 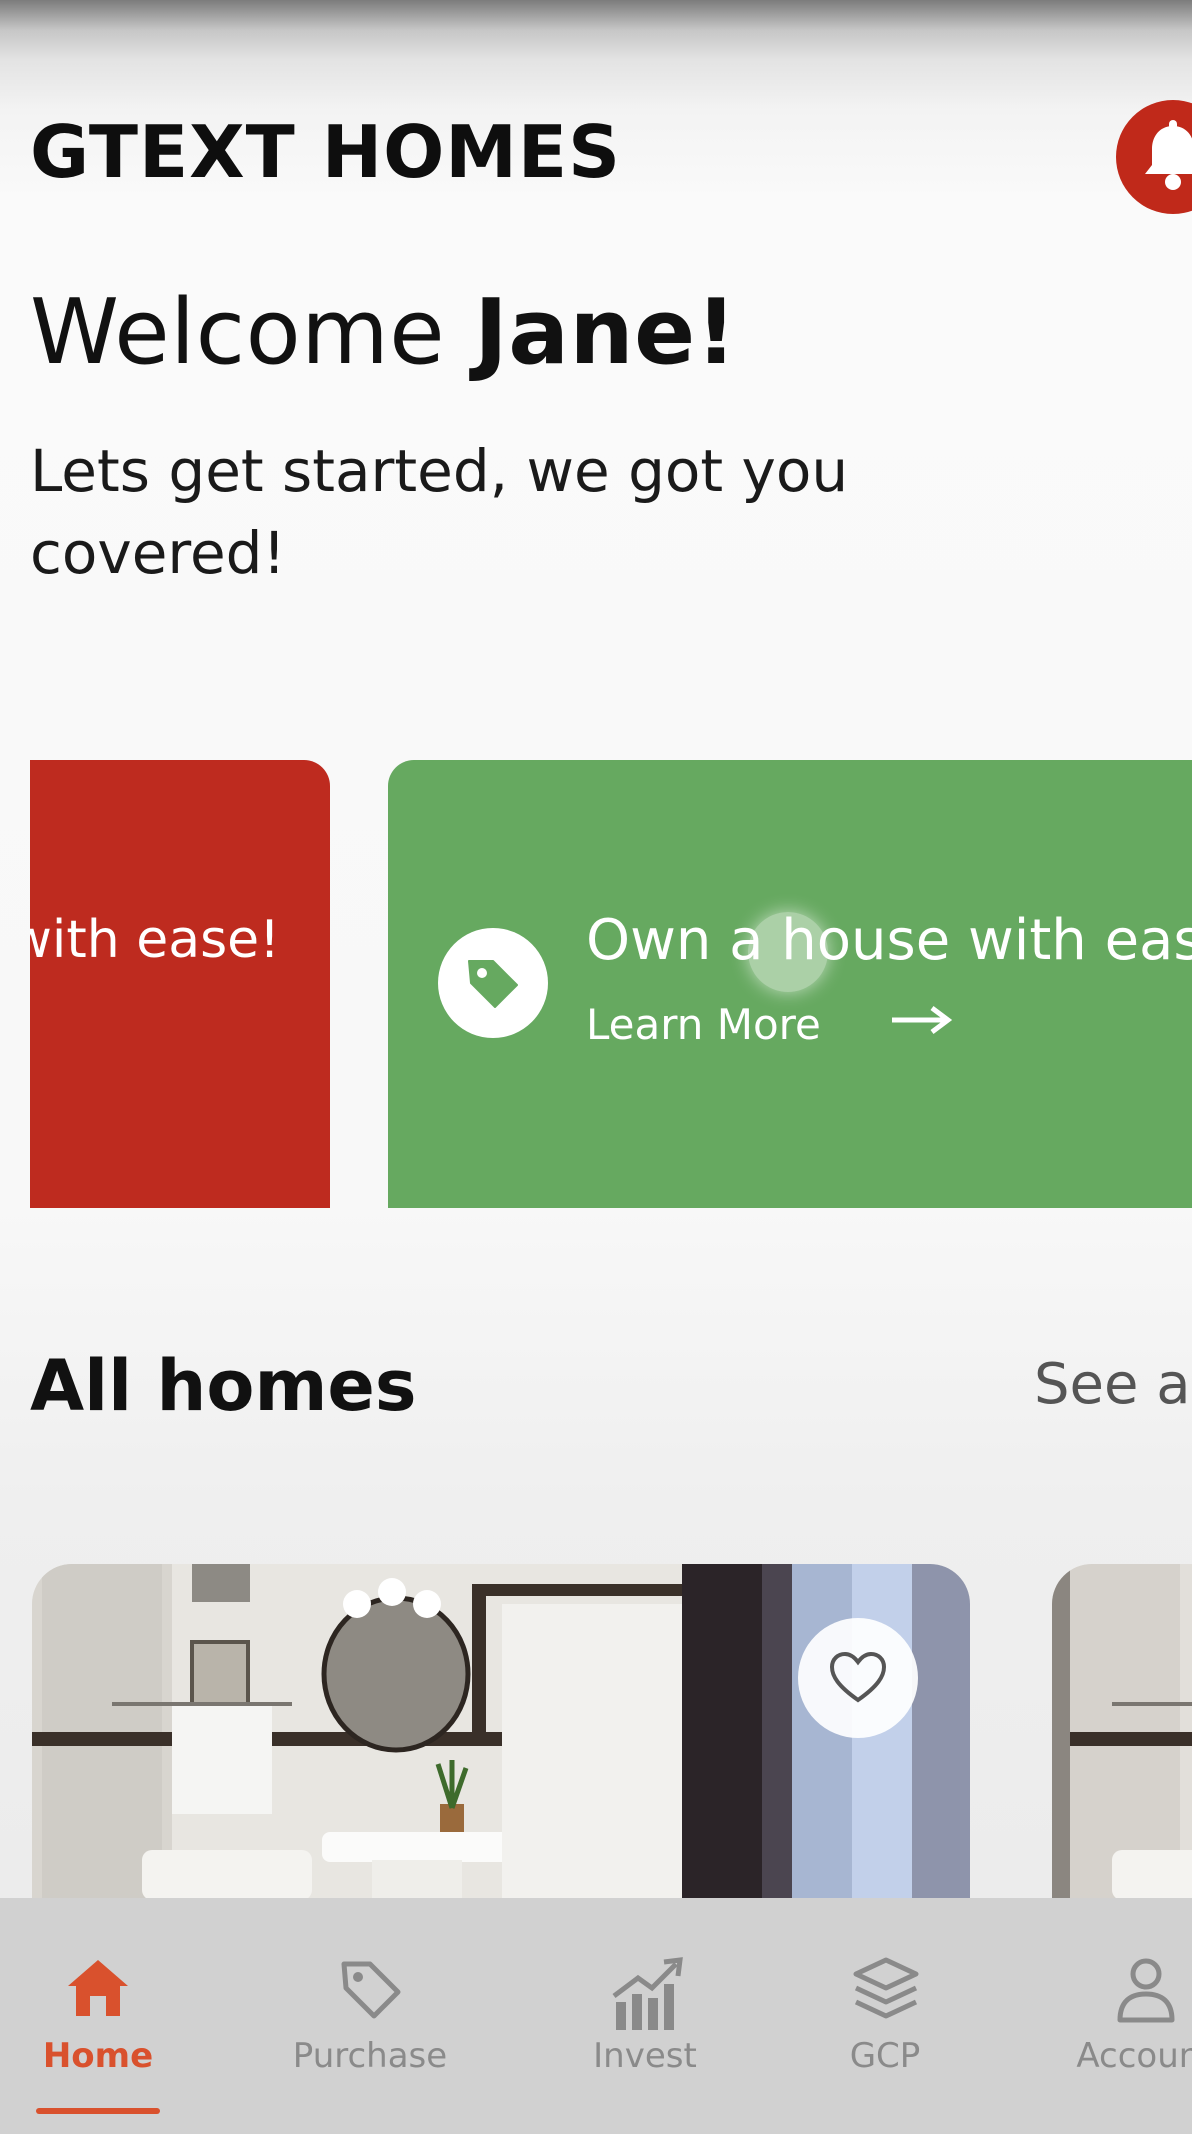 I want to click on heart-icon, so click(x=858, y=1677).